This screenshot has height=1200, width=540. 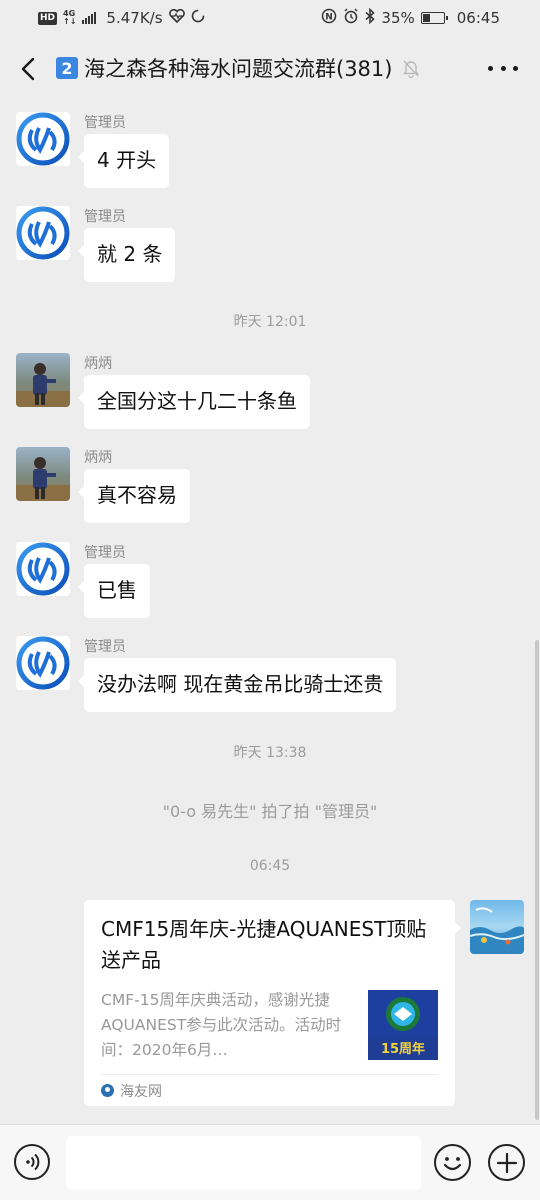 What do you see at coordinates (370, 17) in the screenshot?
I see `bluetooth-icon` at bounding box center [370, 17].